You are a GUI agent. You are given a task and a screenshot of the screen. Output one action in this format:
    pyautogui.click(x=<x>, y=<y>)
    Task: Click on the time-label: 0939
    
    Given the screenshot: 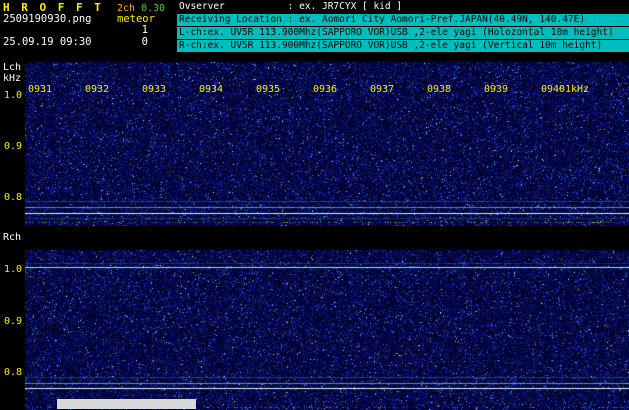 What is the action you would take?
    pyautogui.click(x=496, y=89)
    